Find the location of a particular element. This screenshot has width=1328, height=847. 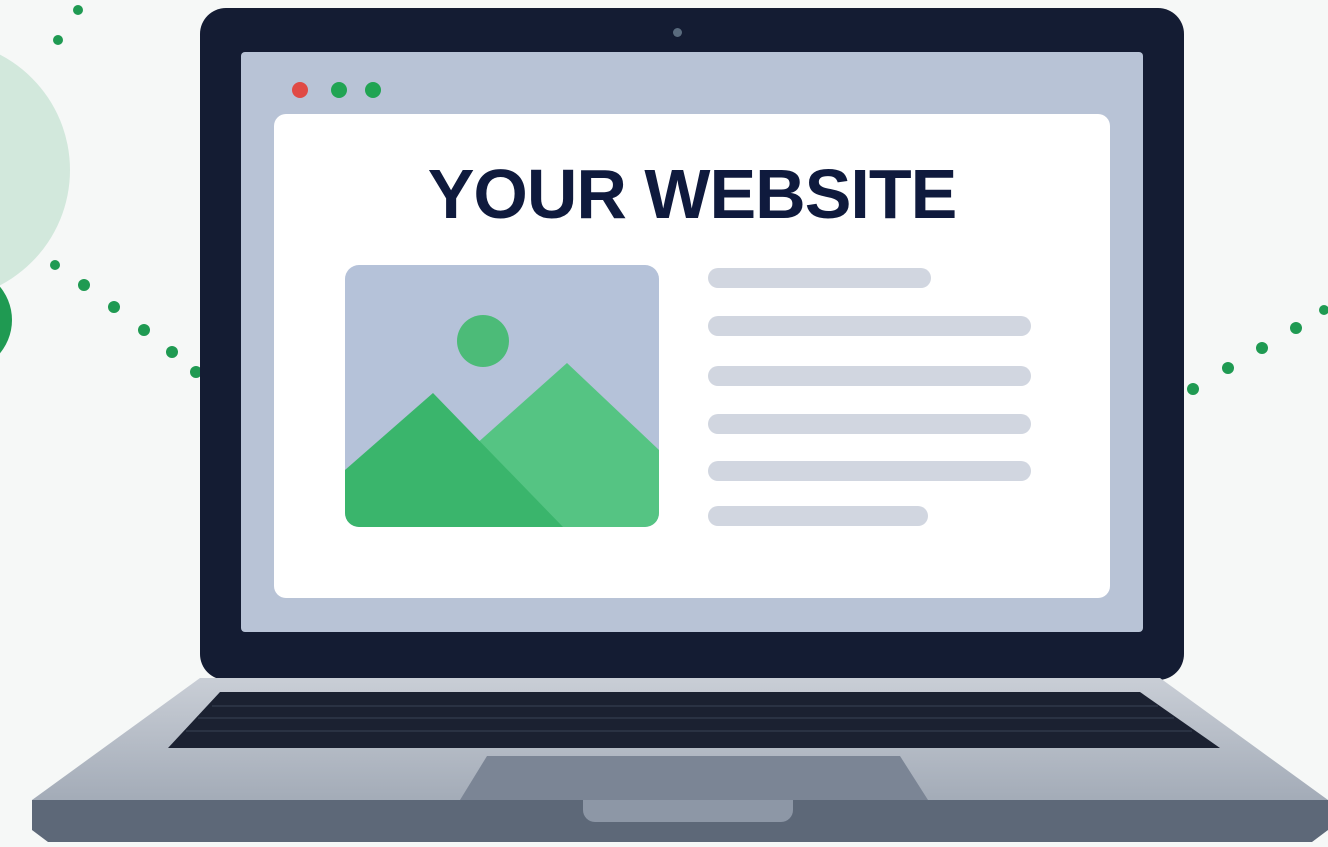

website-title: YOUR WEBSITE is located at coordinates (692, 194).